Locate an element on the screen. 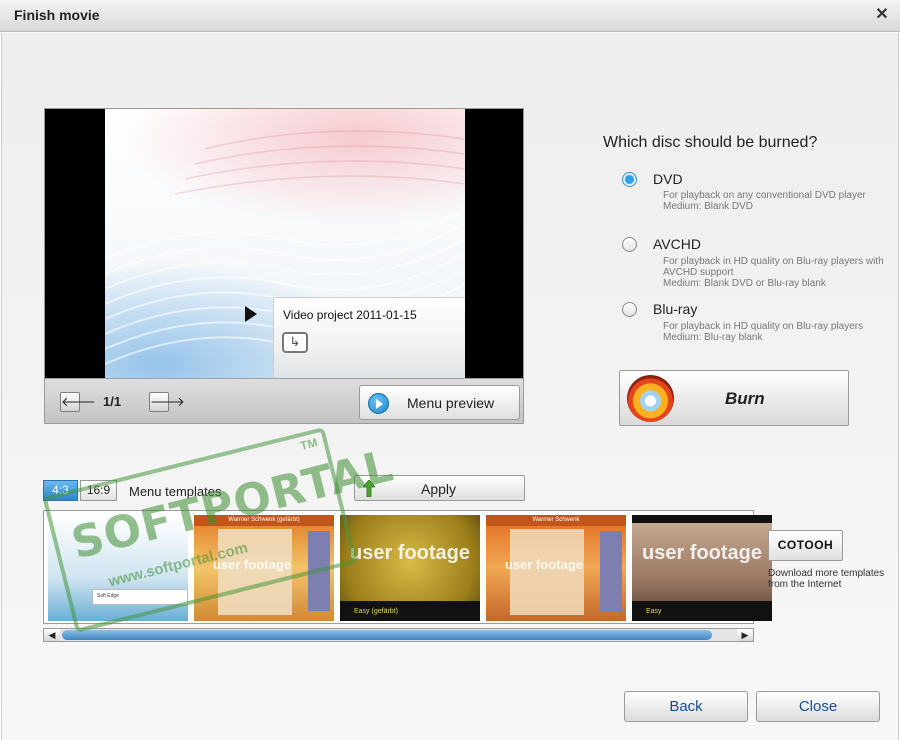  radio-avchd is located at coordinates (629, 244).